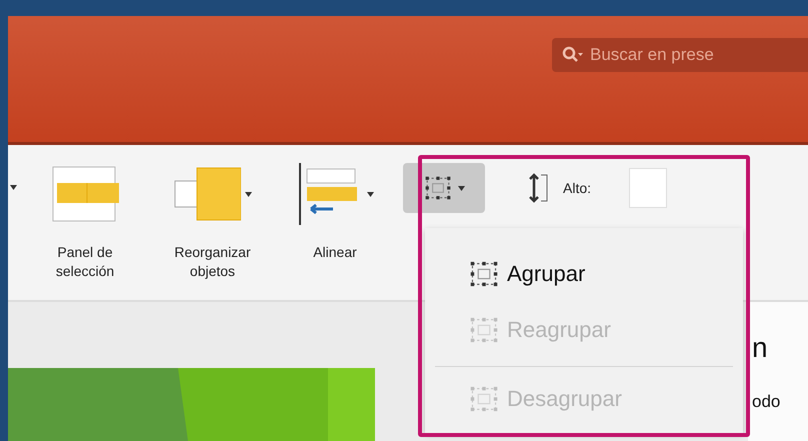 This screenshot has height=441, width=808. Describe the element at coordinates (584, 274) in the screenshot. I see `menu-item: Agrupar` at that location.